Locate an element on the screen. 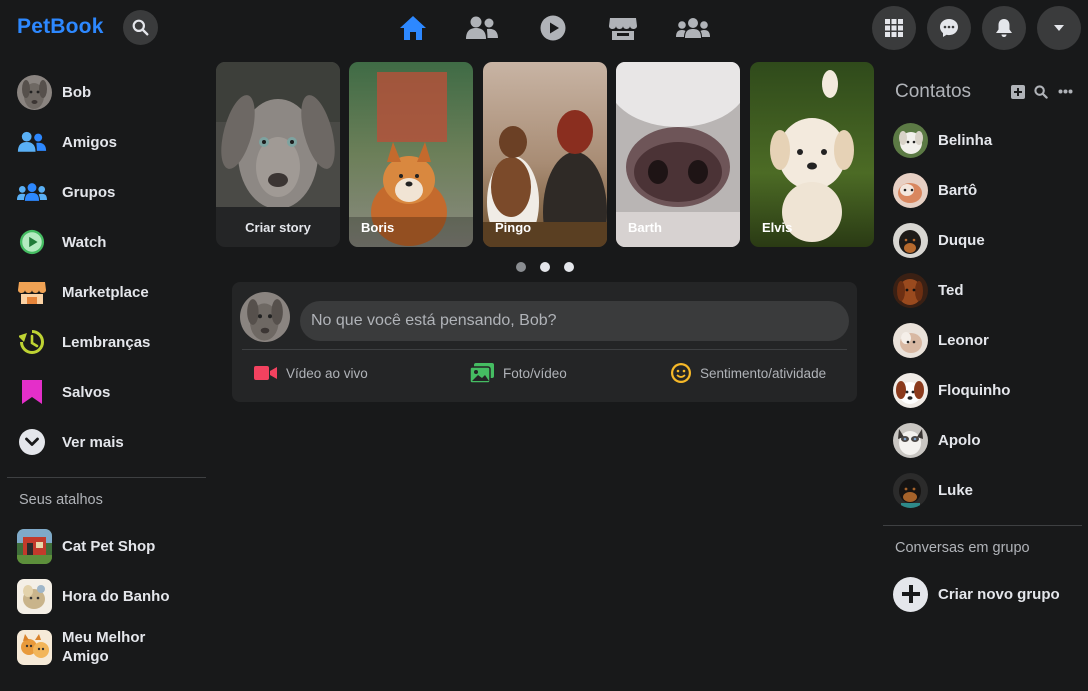 This screenshot has width=1088, height=691. sidebar-divider is located at coordinates (106, 477).